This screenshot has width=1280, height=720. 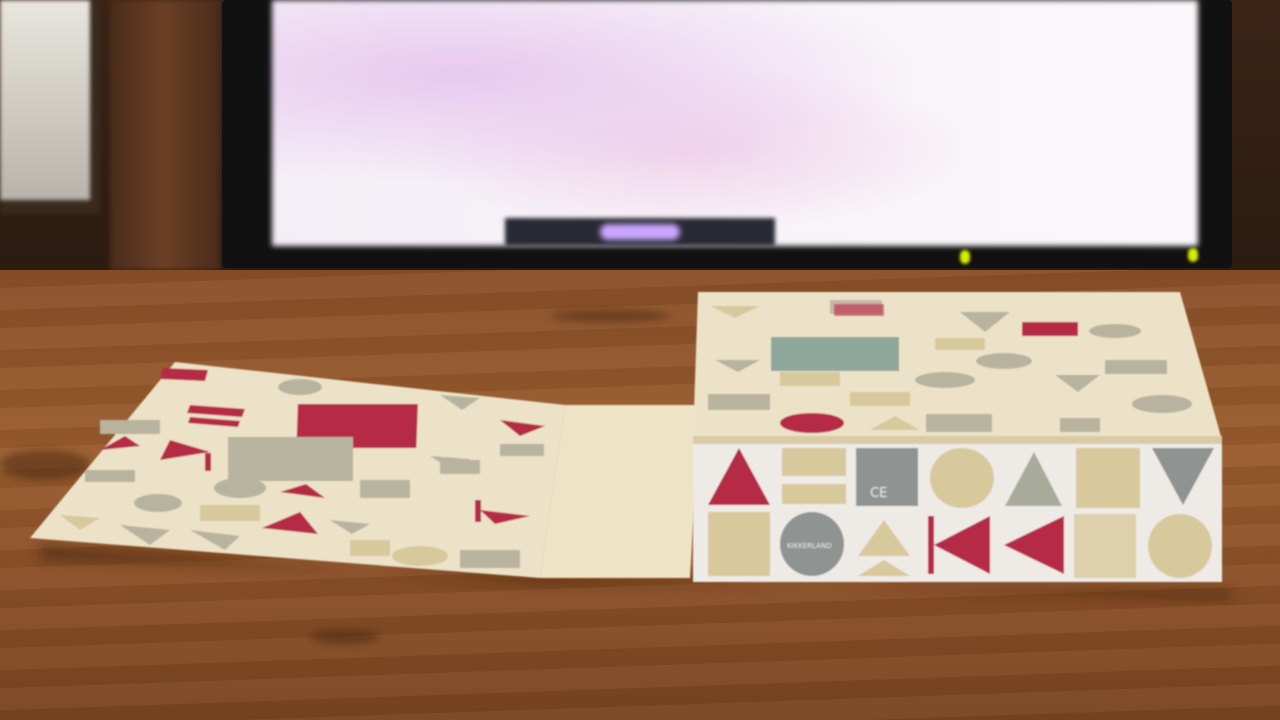 What do you see at coordinates (878, 493) in the screenshot?
I see `ce-mark: CE` at bounding box center [878, 493].